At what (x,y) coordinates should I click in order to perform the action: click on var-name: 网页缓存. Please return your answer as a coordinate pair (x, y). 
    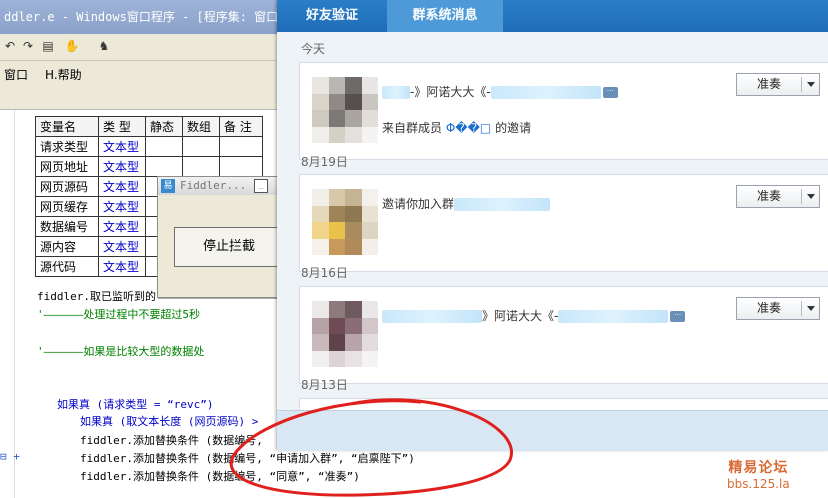
    Looking at the image, I should click on (67, 206).